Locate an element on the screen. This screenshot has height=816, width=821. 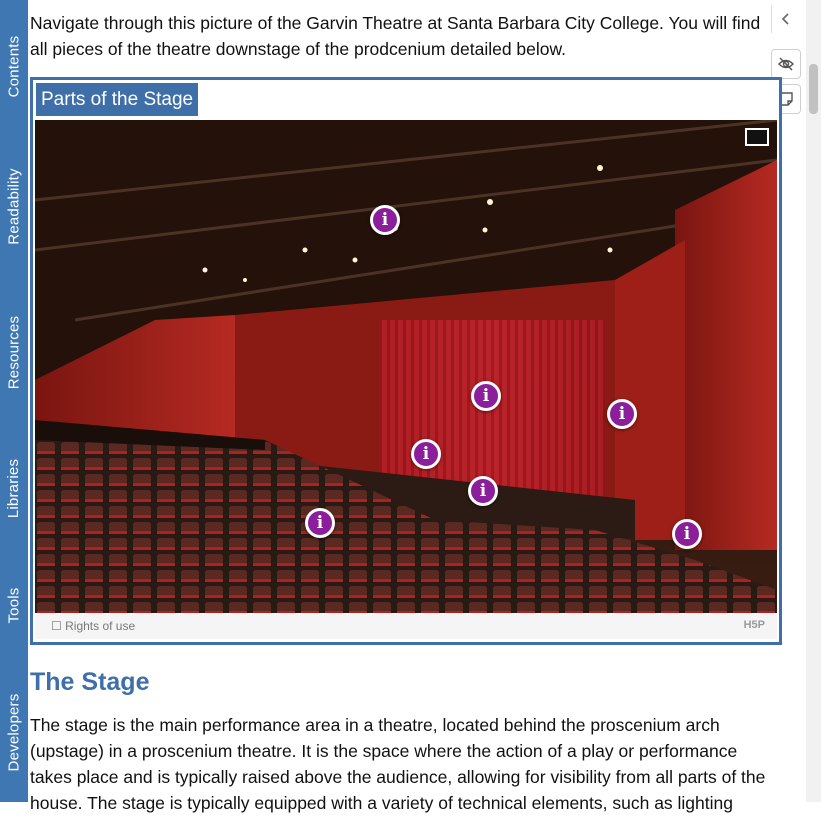
tab-tools: Tools is located at coordinates (14, 605).